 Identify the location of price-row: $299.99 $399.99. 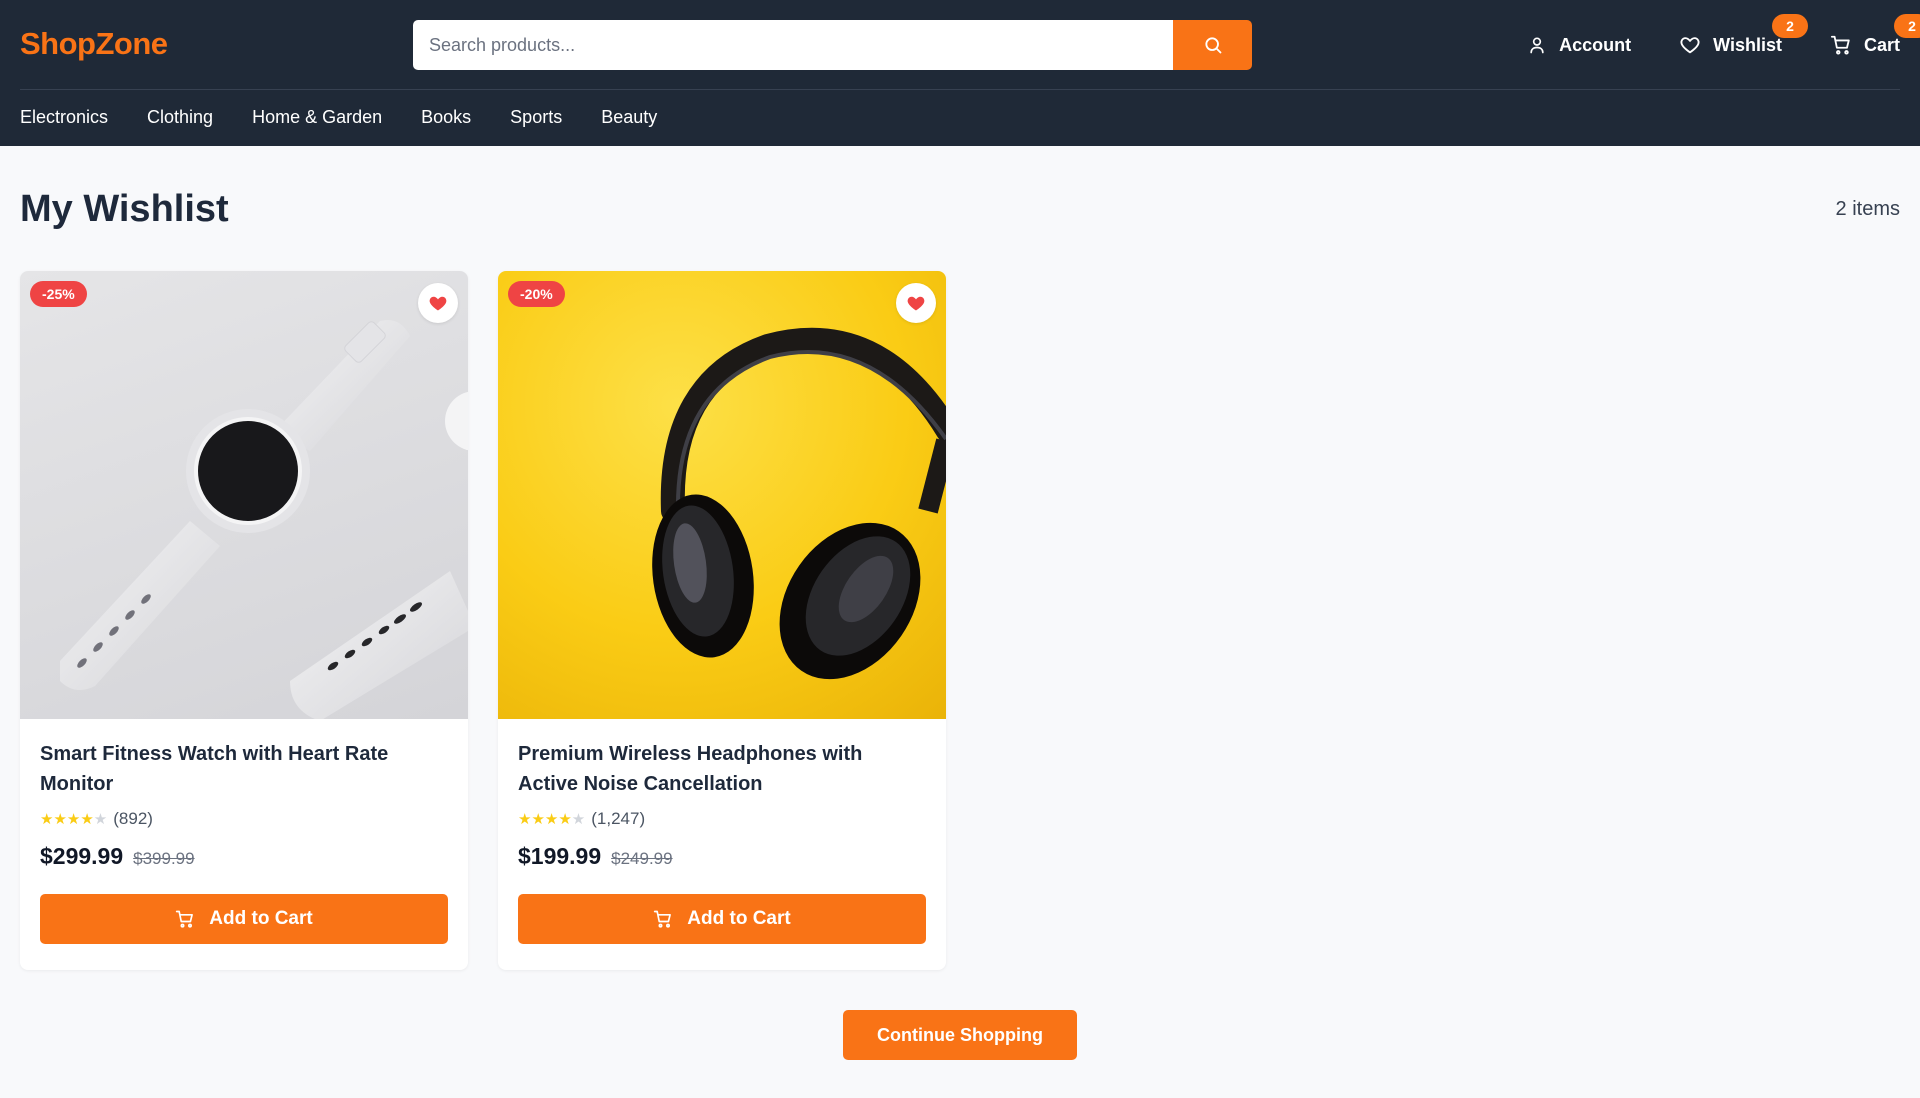
(244, 856).